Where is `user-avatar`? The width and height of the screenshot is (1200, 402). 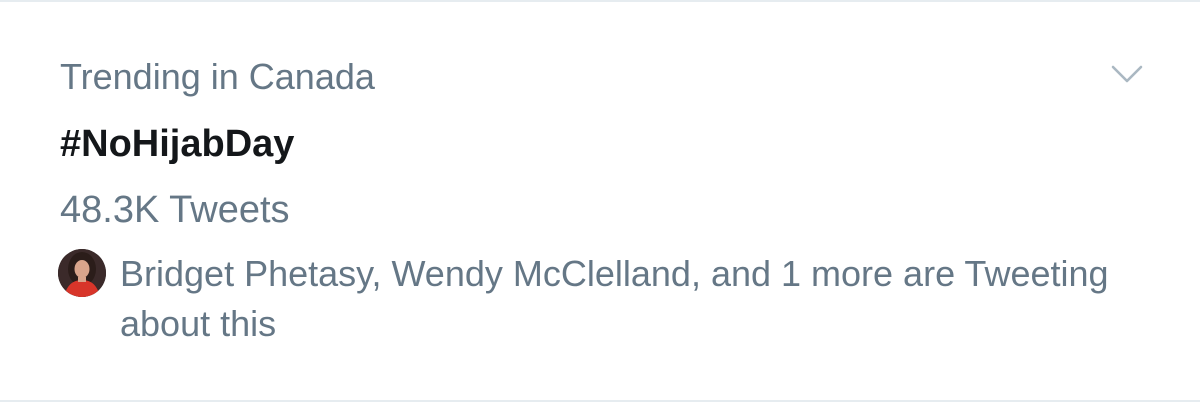 user-avatar is located at coordinates (82, 273).